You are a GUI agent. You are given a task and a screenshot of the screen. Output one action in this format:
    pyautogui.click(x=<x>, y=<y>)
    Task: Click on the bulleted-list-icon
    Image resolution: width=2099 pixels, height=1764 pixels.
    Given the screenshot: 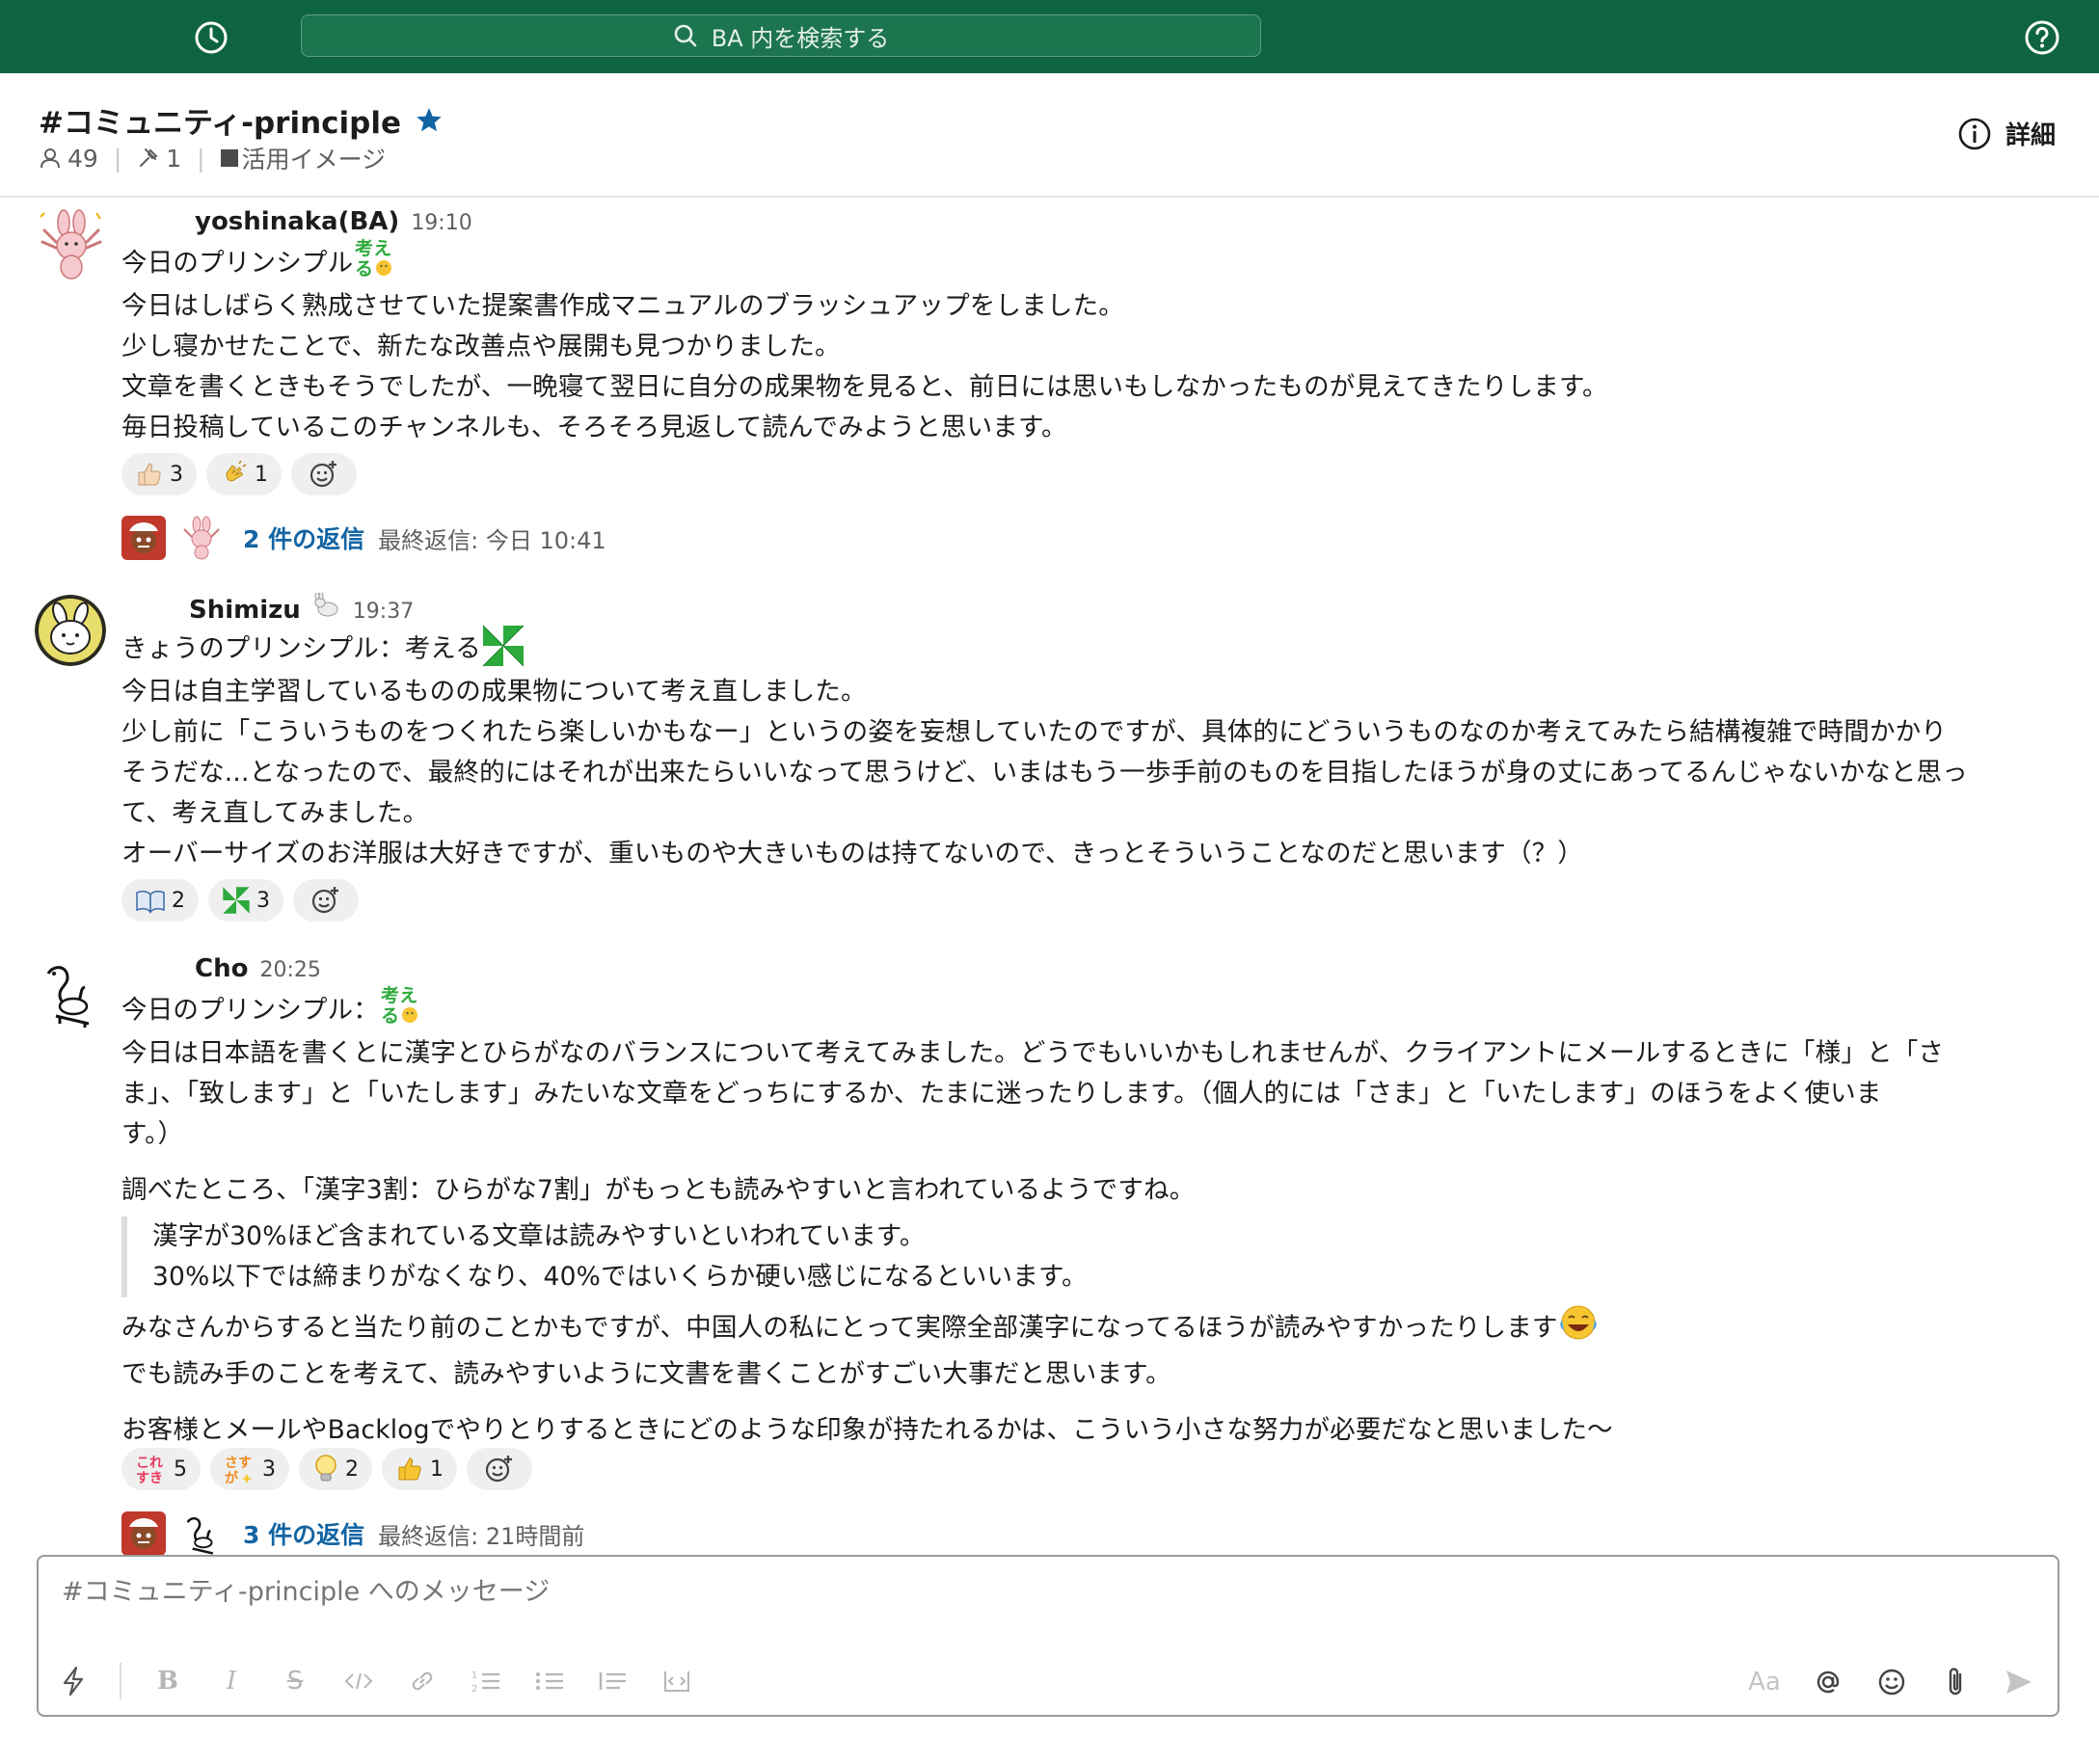 What is the action you would take?
    pyautogui.click(x=549, y=1681)
    